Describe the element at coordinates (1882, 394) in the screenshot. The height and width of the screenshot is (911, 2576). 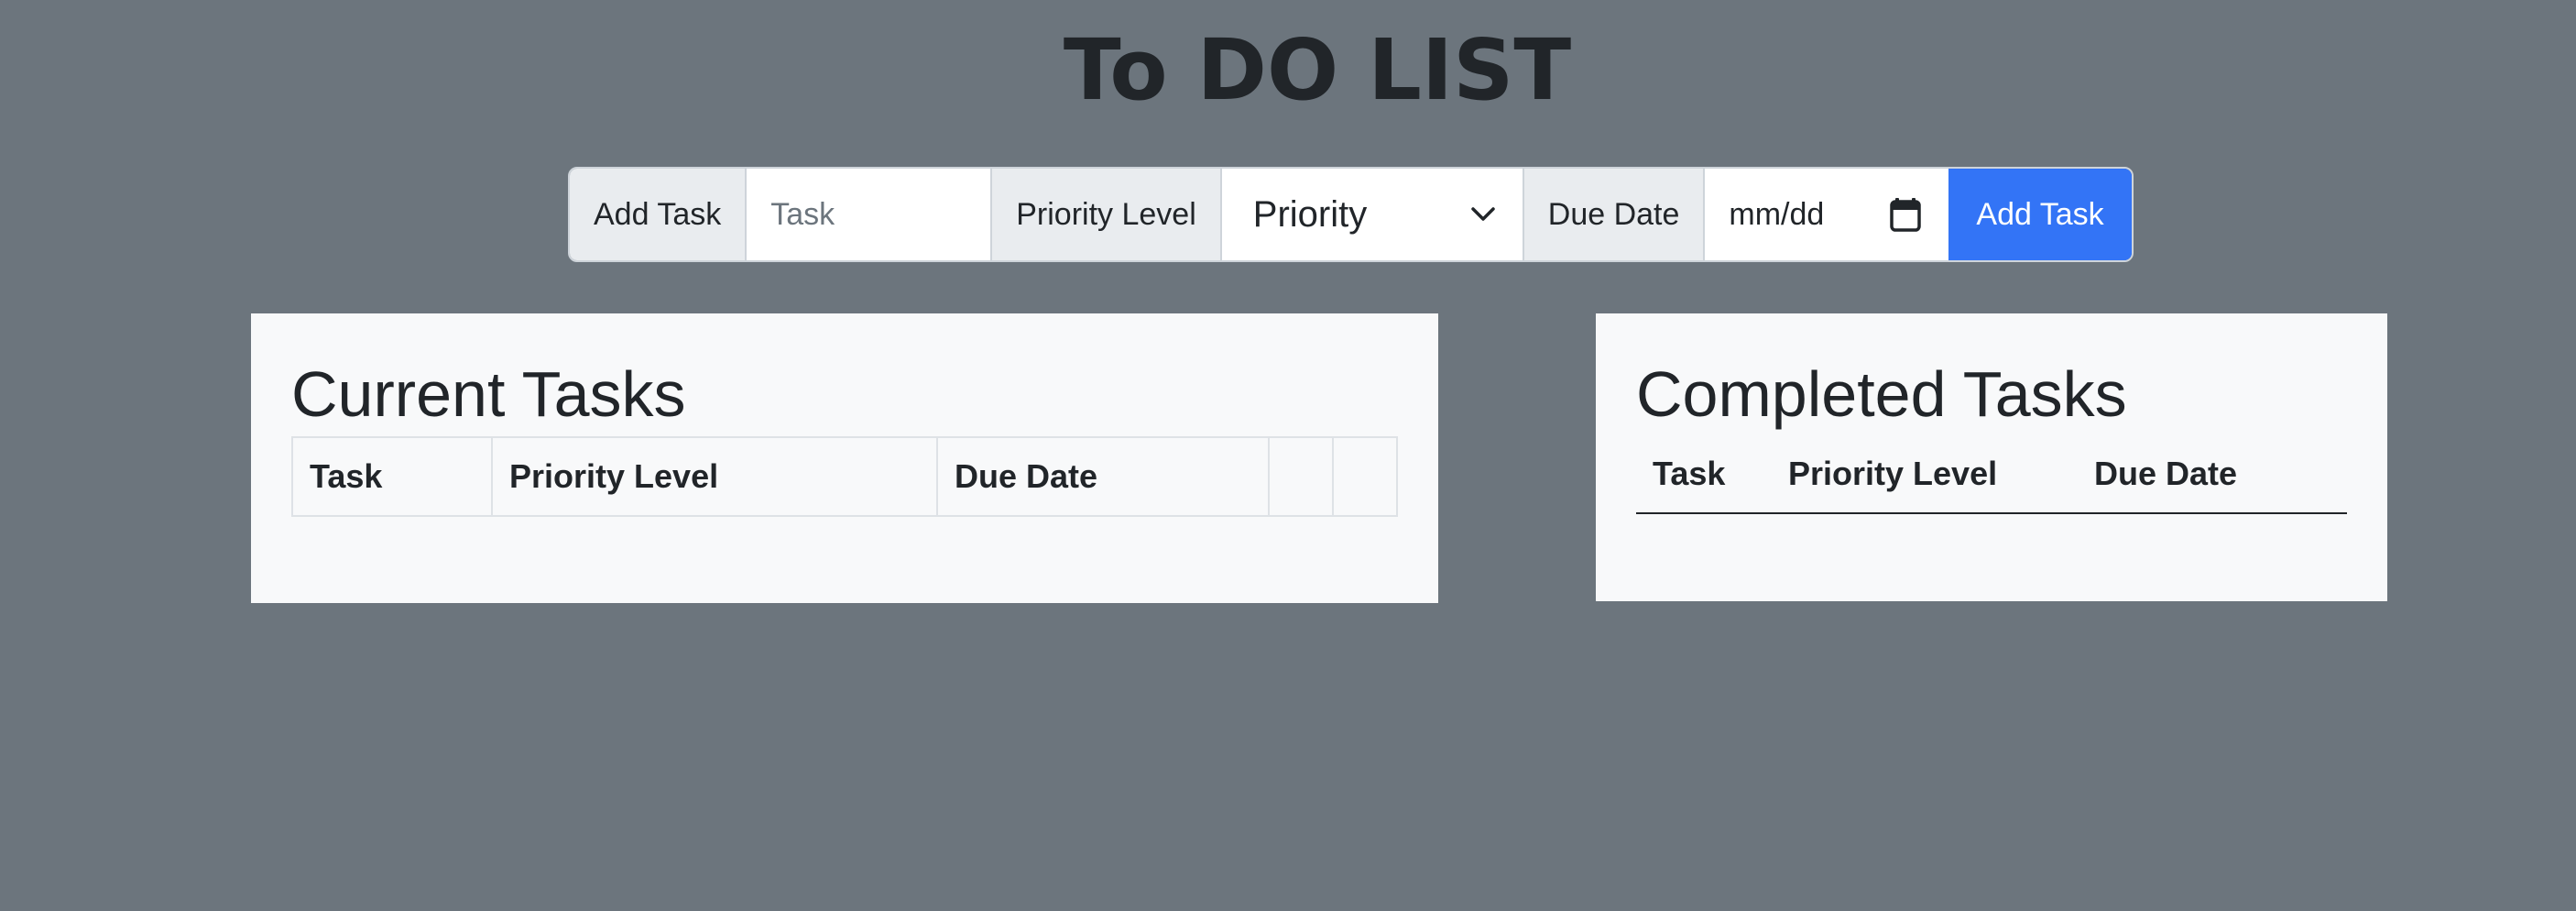
I see `completed-tasks-heading: Completed Tasks` at that location.